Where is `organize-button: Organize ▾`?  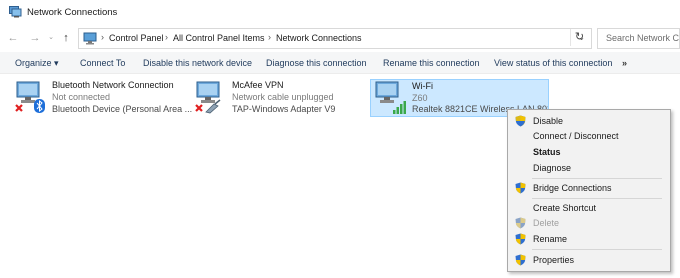 organize-button: Organize ▾ is located at coordinates (37, 63).